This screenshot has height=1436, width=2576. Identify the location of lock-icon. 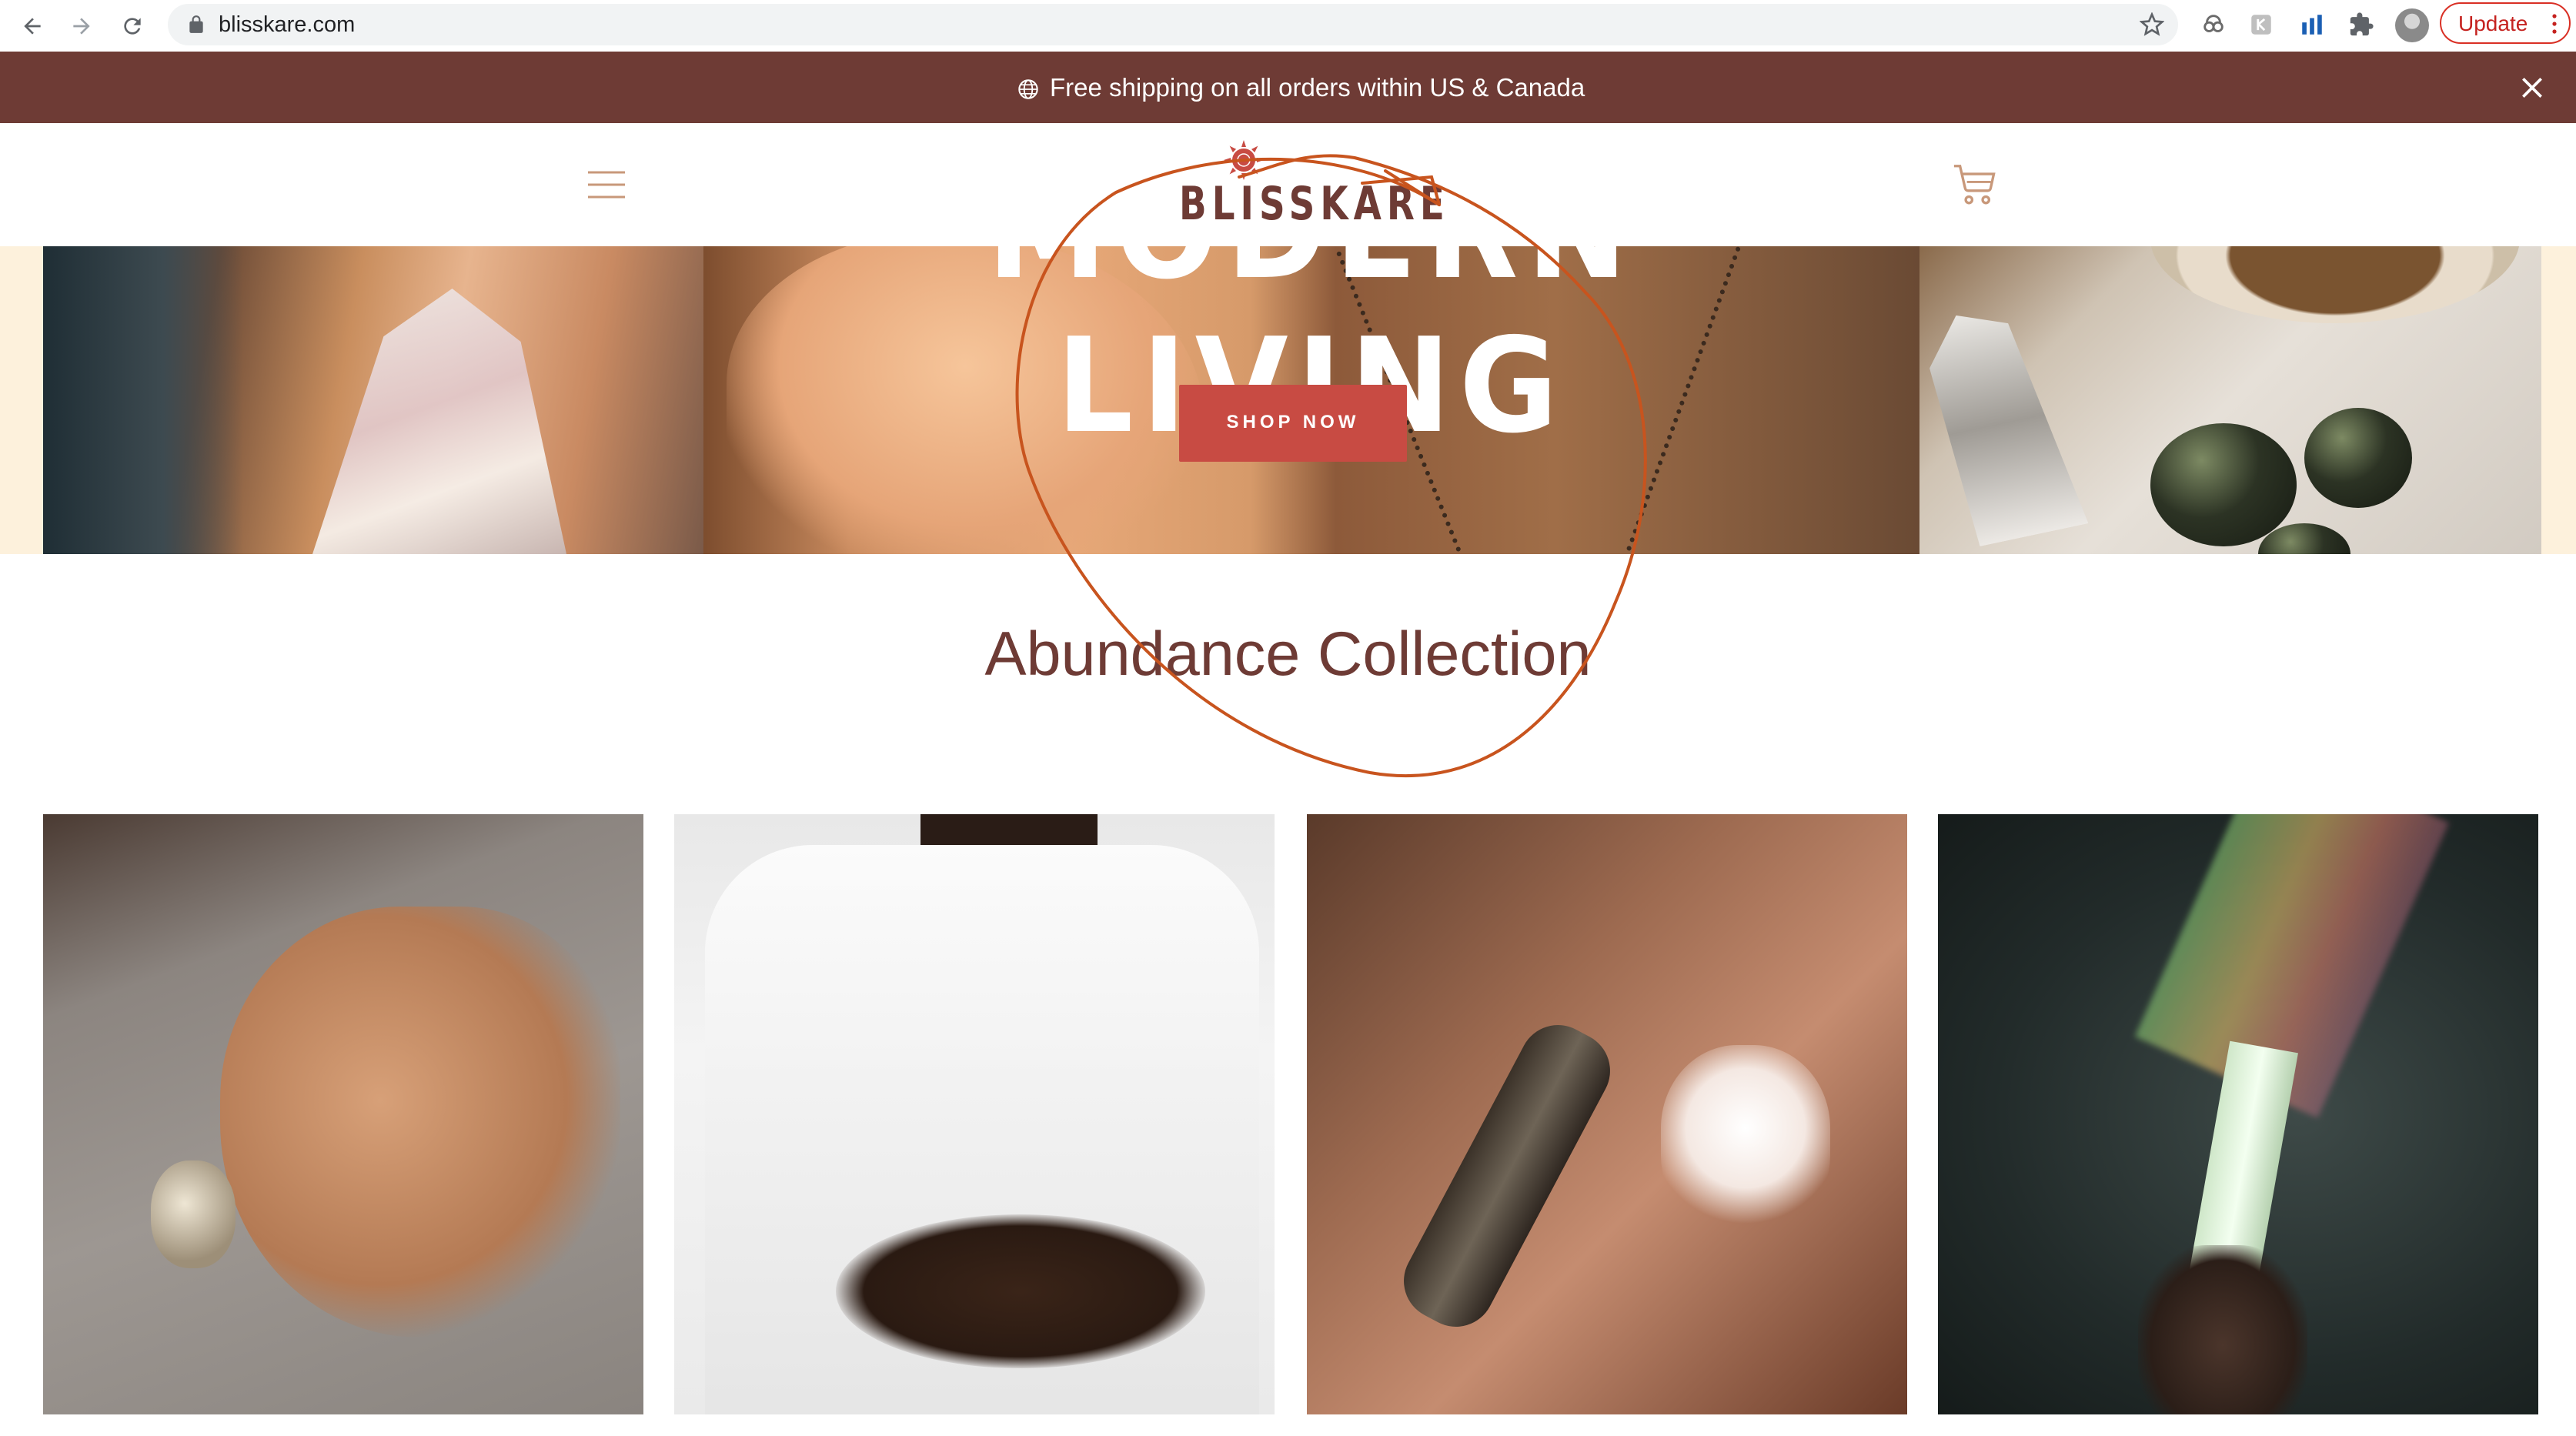
(196, 25).